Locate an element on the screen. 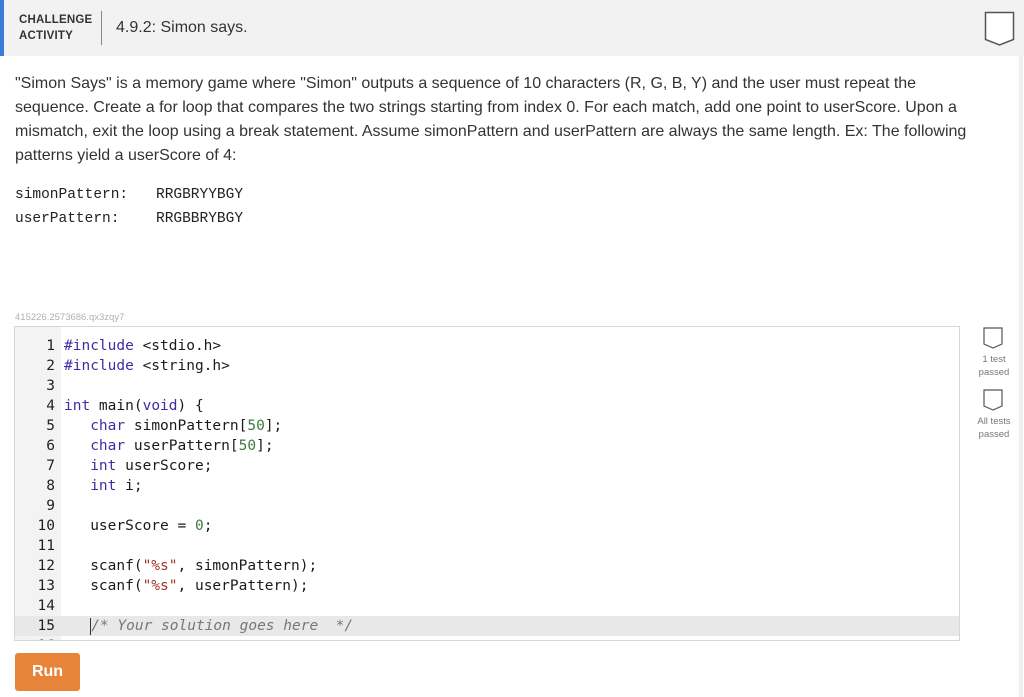 Image resolution: width=1024 pixels, height=697 pixels. line-number: 12 is located at coordinates (46, 566).